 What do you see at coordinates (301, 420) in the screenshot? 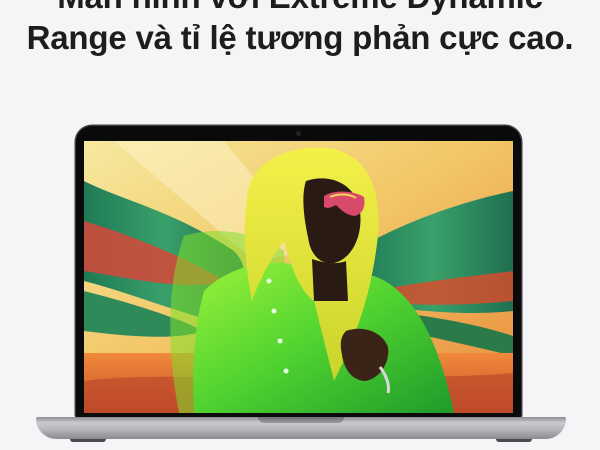
I see `laptop-opening-notch` at bounding box center [301, 420].